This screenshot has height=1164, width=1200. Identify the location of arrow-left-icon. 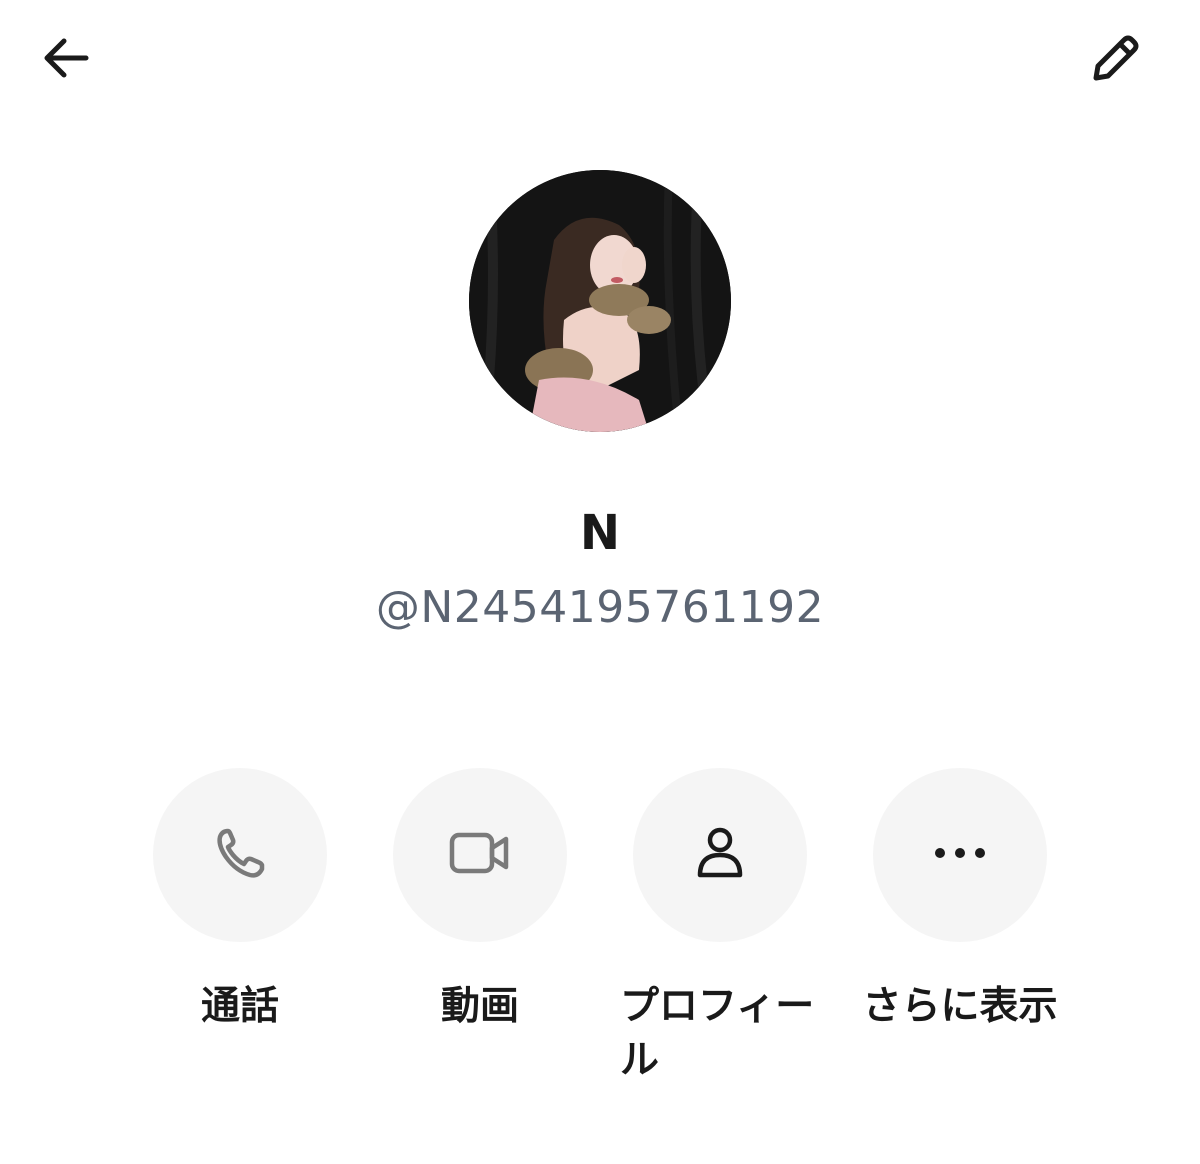
(66, 60).